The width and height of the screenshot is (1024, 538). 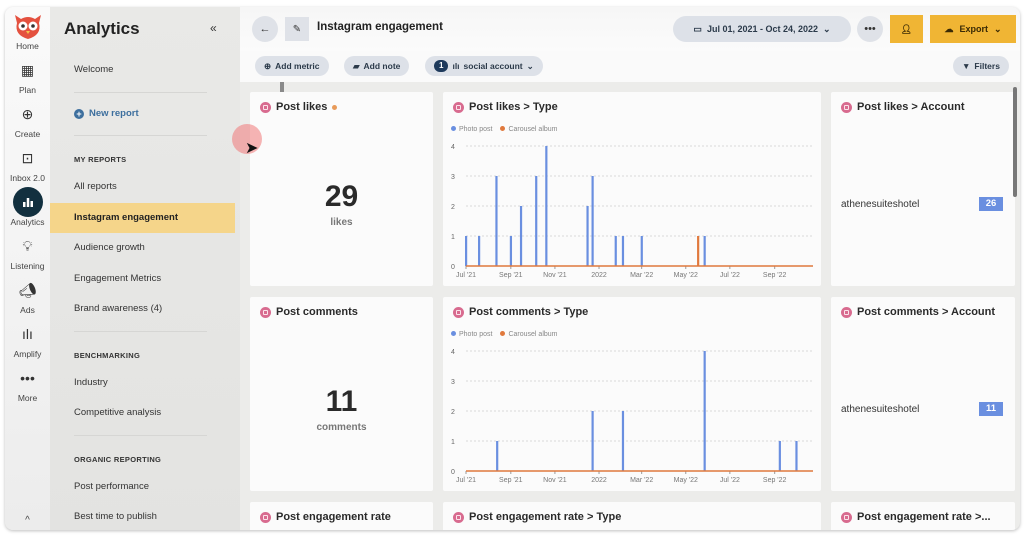 I want to click on export-label: Export, so click(x=973, y=29).